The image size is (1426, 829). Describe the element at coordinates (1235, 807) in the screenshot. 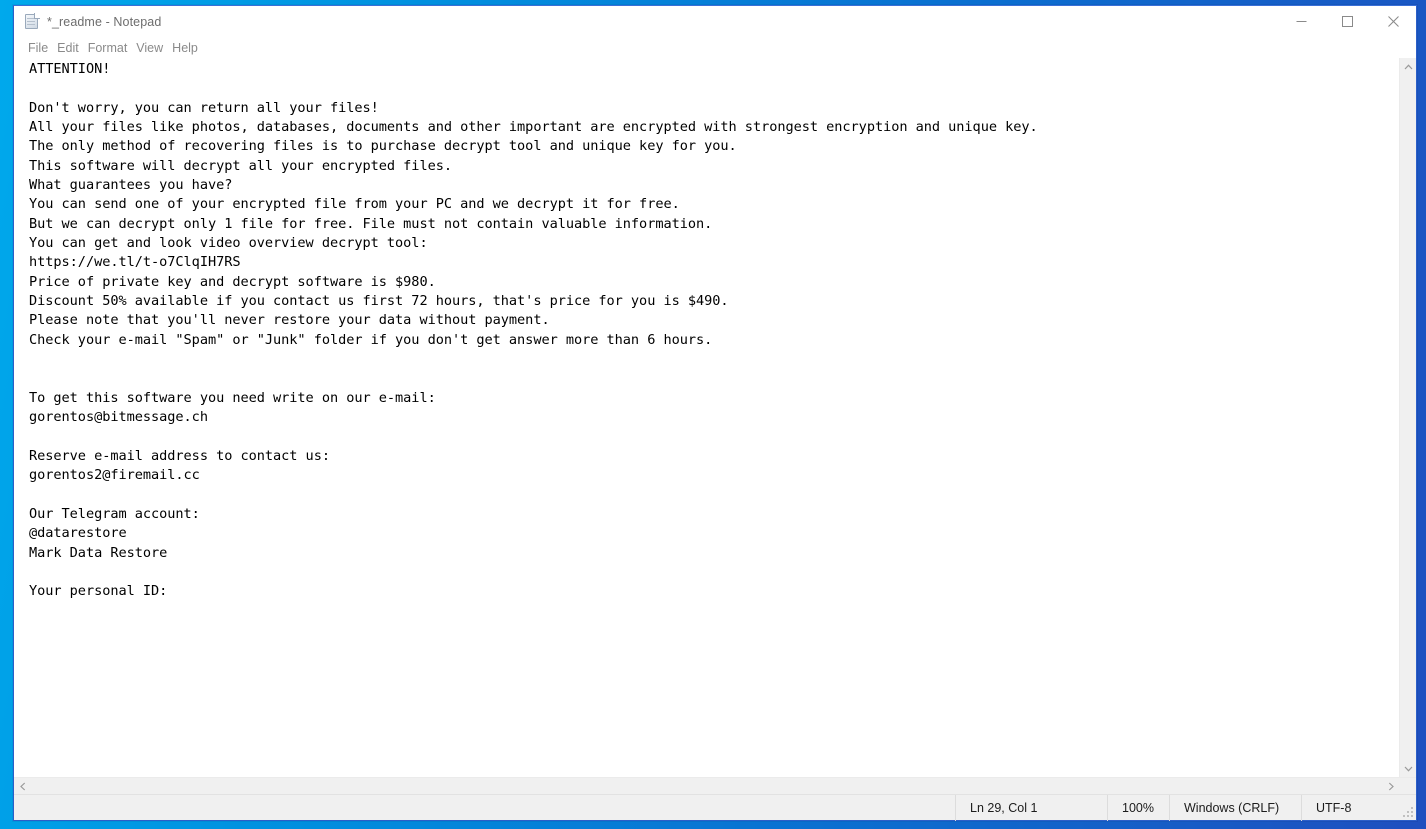

I see `status-line-ending: Windows (CRLF)` at that location.